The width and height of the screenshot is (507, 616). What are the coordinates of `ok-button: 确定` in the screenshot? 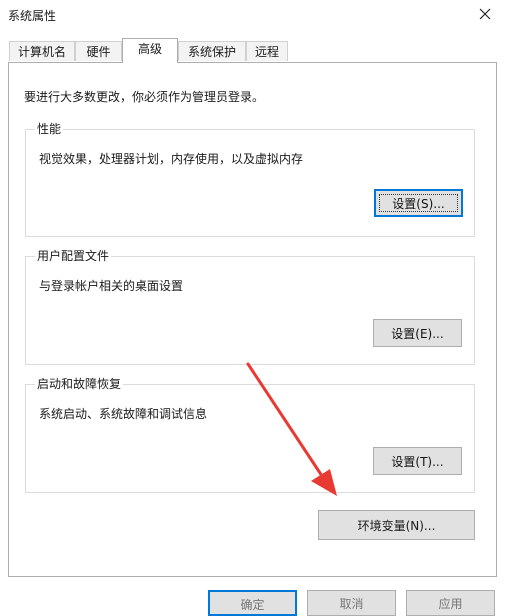 It's located at (252, 603).